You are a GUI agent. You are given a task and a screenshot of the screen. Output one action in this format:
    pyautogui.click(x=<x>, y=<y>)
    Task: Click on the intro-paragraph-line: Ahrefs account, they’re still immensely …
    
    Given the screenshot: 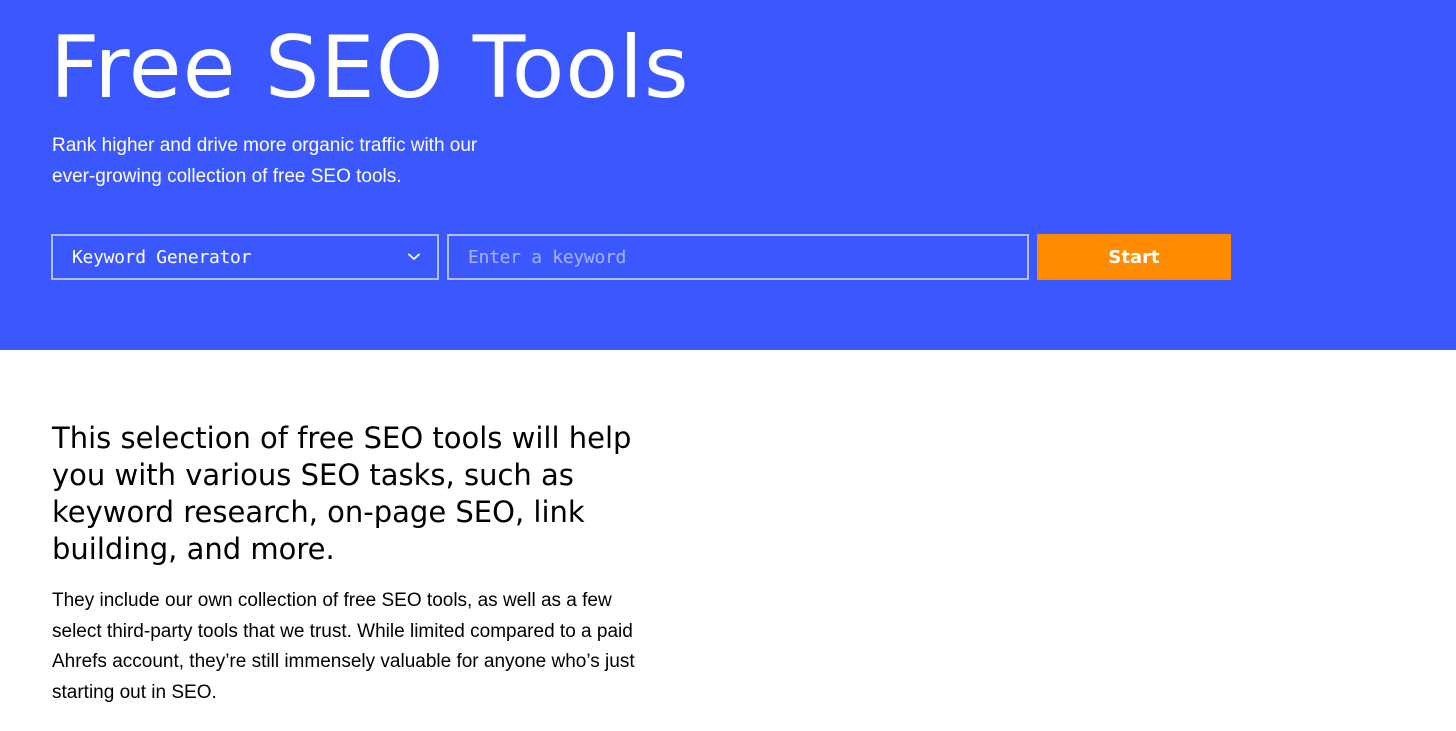 What is the action you would take?
    pyautogui.click(x=343, y=661)
    